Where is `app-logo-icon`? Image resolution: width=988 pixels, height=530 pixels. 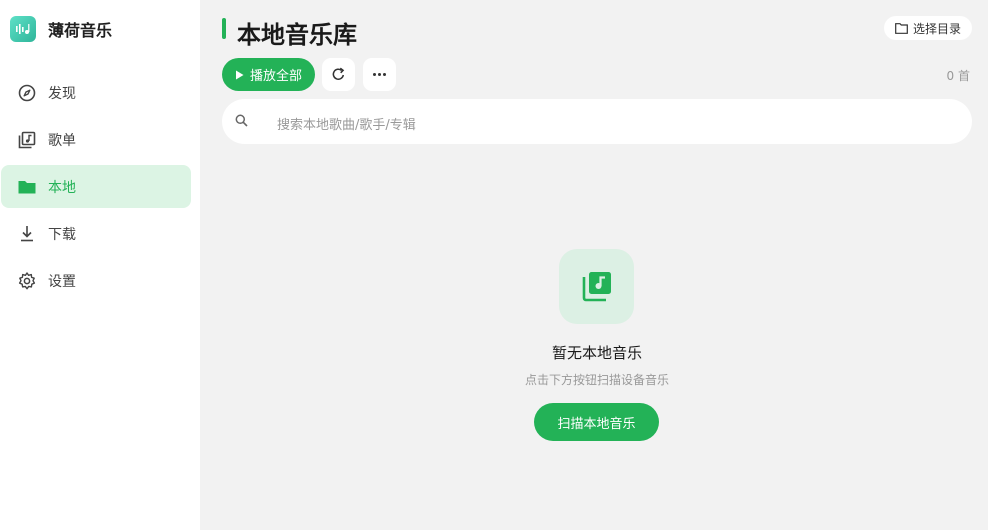 app-logo-icon is located at coordinates (23, 29).